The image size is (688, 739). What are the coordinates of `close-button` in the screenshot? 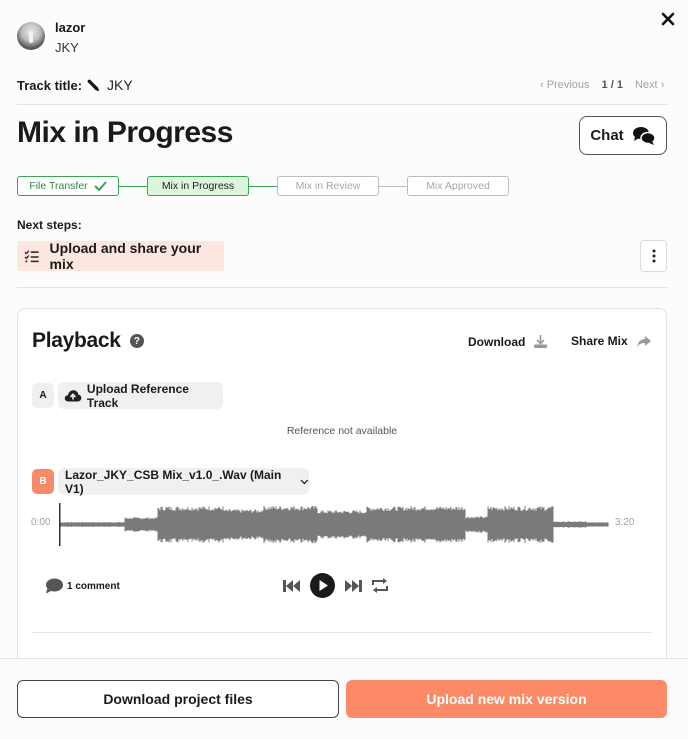 It's located at (668, 19).